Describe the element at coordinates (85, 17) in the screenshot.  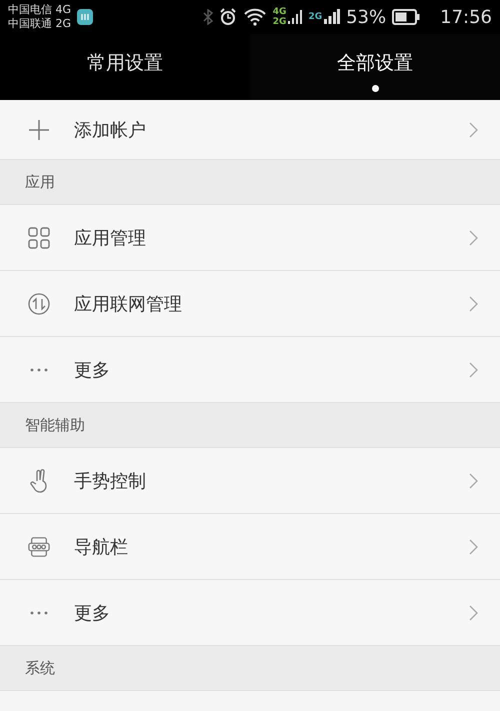
I see `app-notification-icon` at that location.